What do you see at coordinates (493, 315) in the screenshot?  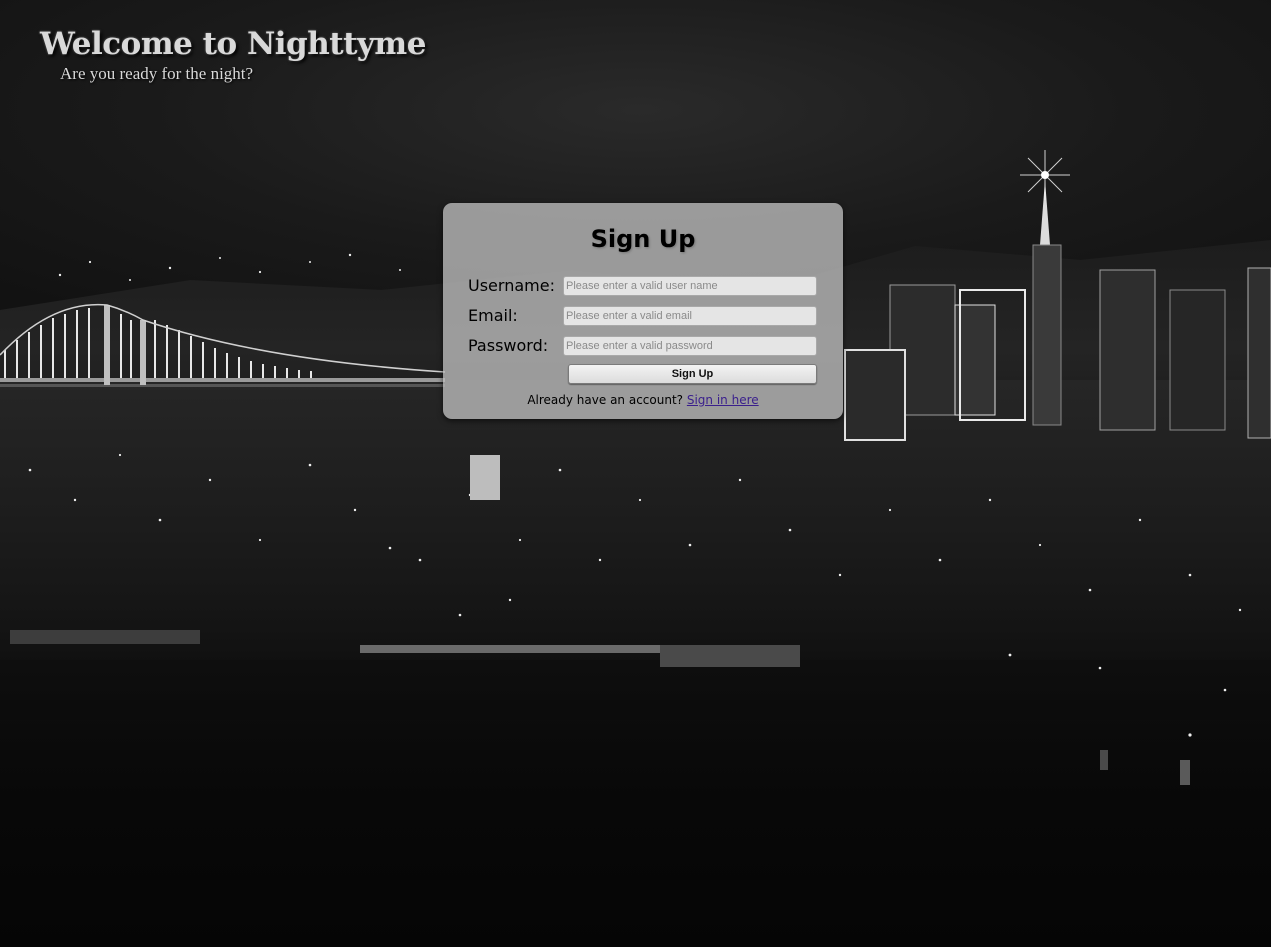 I see `email-label: Email:` at bounding box center [493, 315].